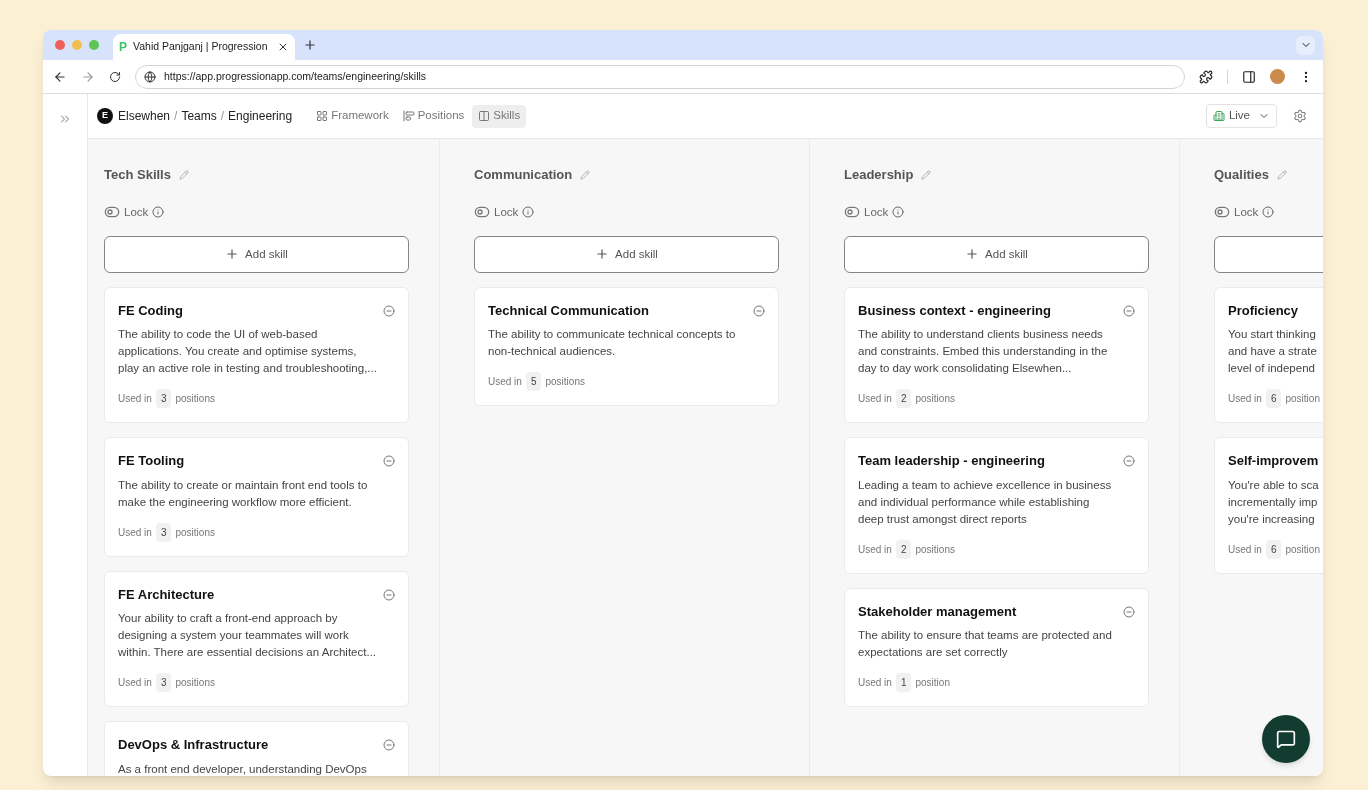 The width and height of the screenshot is (1368, 790). I want to click on skill-card: FE Tooling The ability to create or maintain front end tools to make the engineering workflow more efficient. Used in 3 positions, so click(256, 497).